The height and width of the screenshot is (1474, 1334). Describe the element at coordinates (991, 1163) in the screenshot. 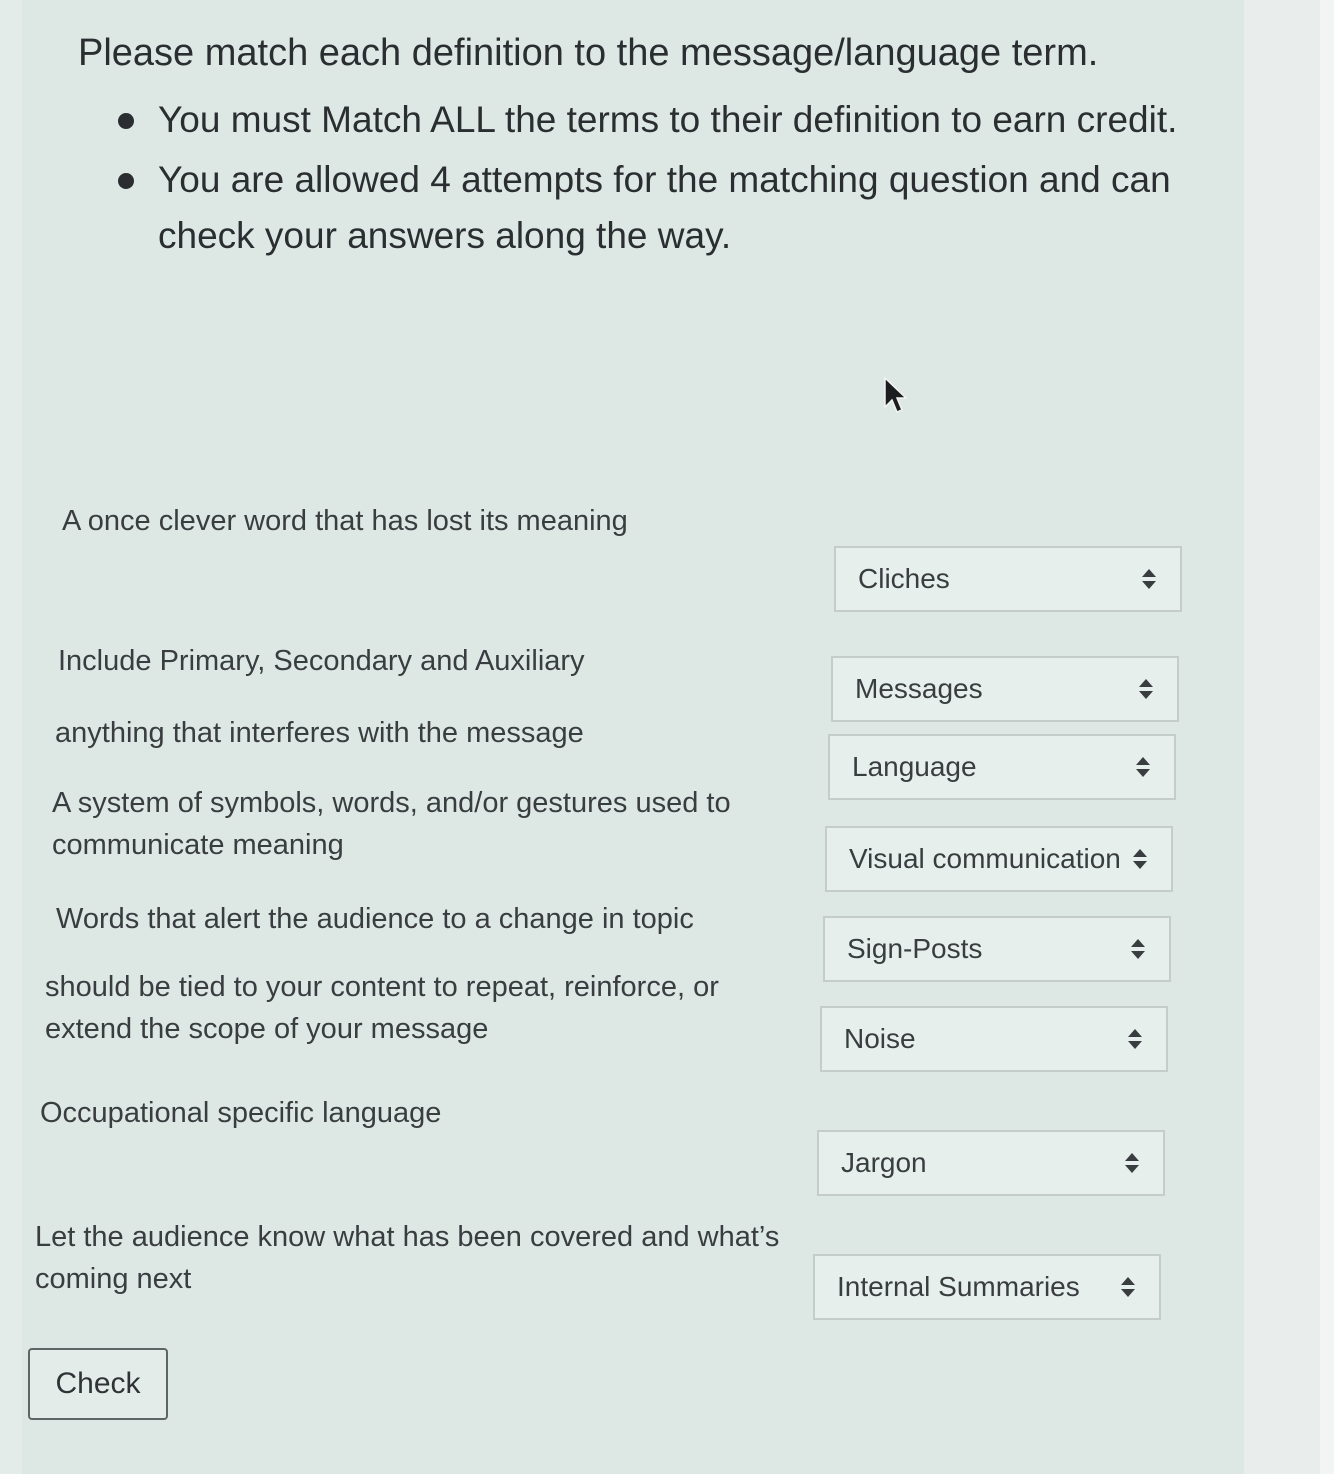

I see `term-select: Jargon` at that location.